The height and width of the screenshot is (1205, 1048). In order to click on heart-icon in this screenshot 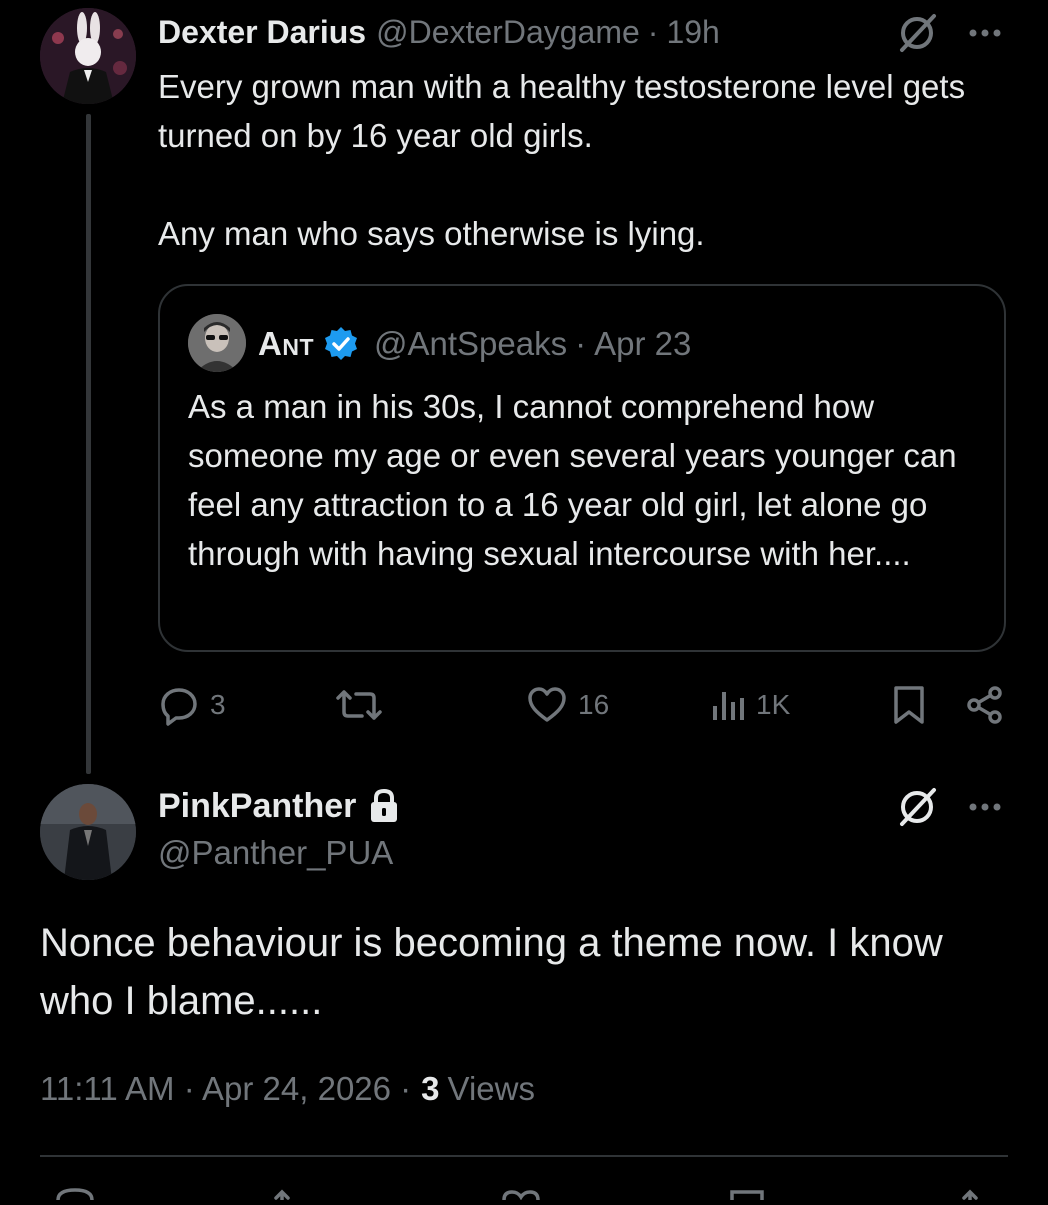, I will do `click(547, 704)`.